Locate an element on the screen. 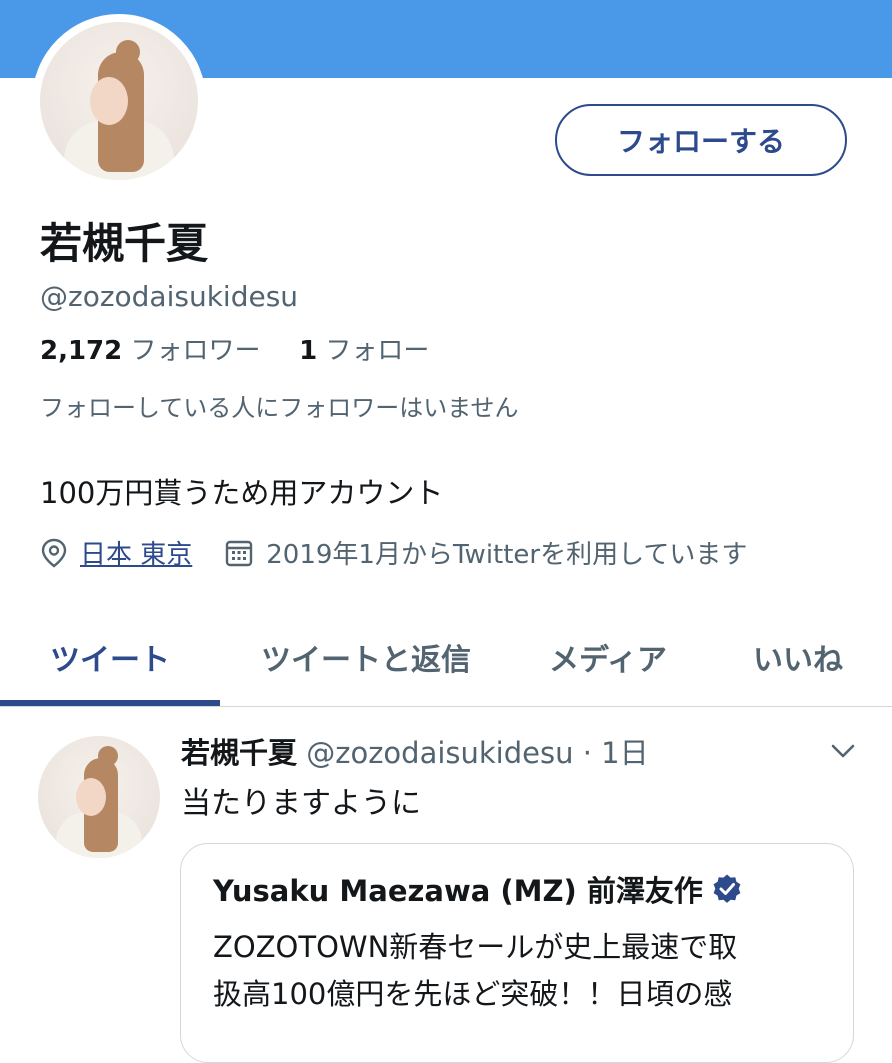 The height and width of the screenshot is (1063, 892). tweet-time: 1日 is located at coordinates (624, 753).